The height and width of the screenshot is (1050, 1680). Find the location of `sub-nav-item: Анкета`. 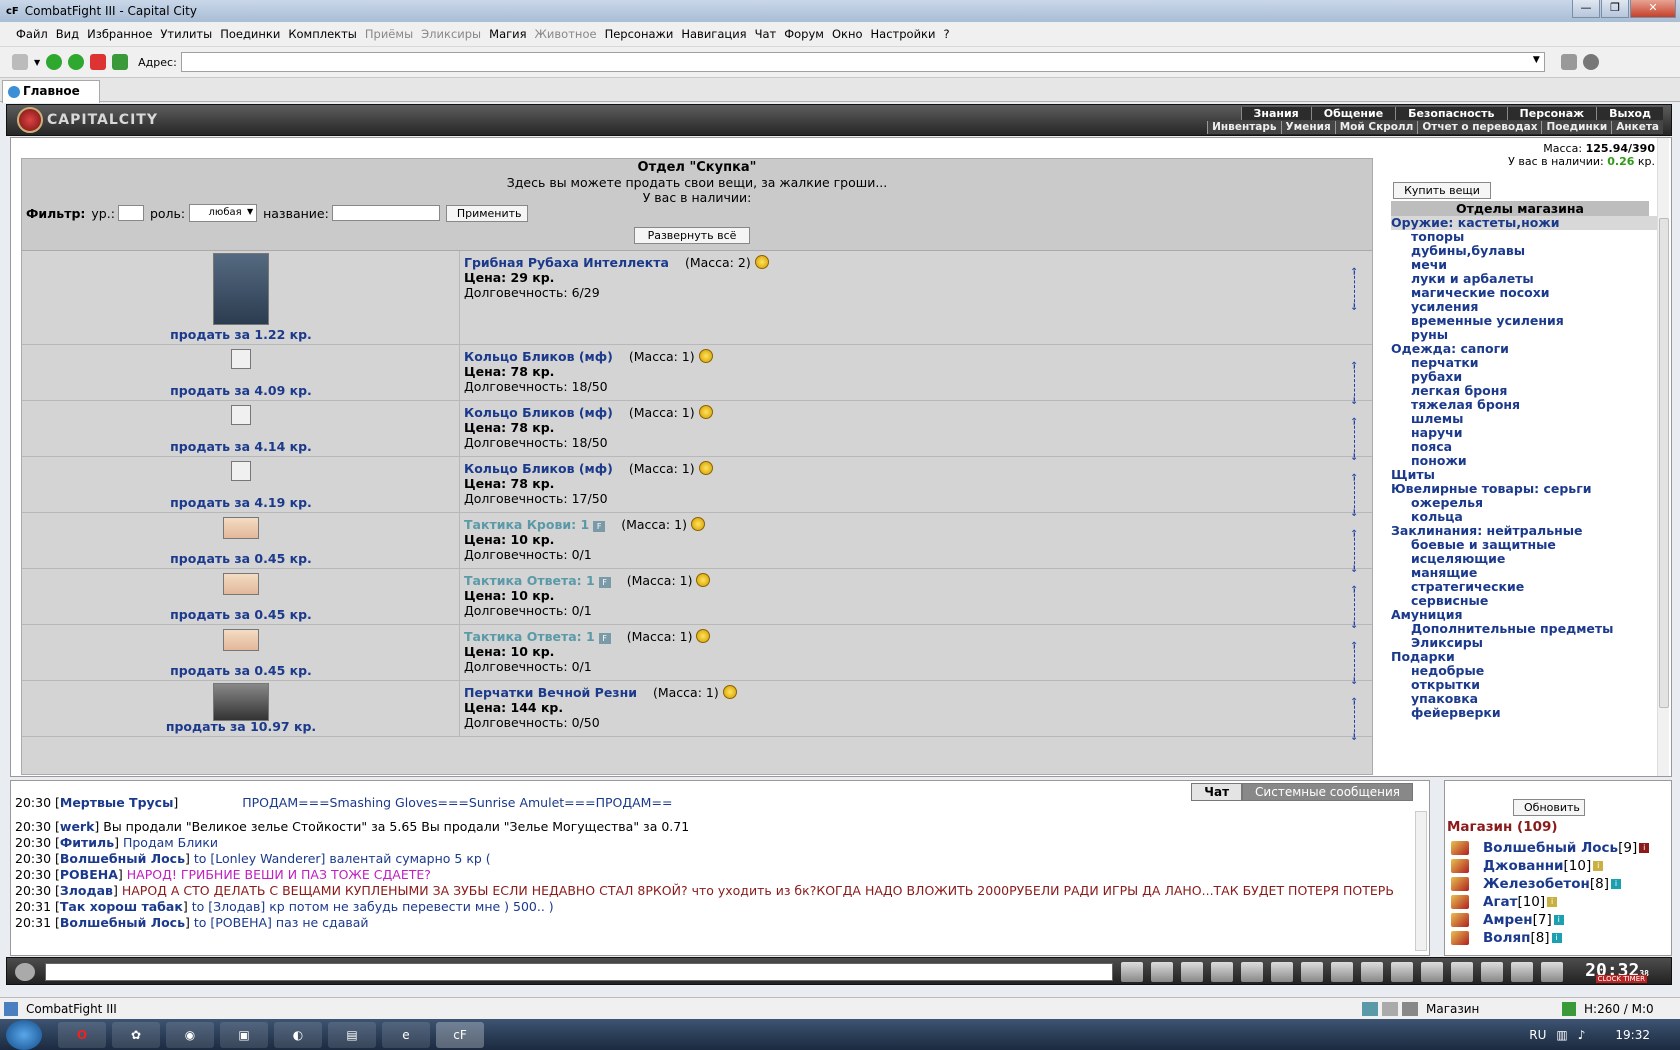

sub-nav-item: Анкета is located at coordinates (1637, 127).